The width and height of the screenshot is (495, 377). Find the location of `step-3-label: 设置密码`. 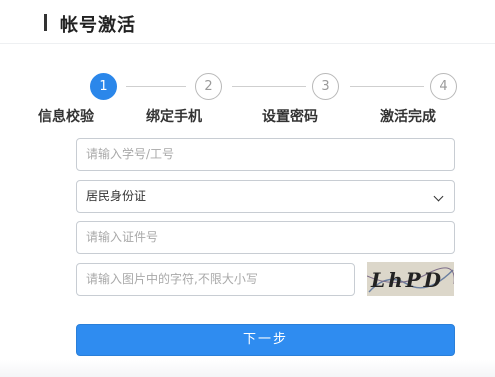

step-3-label: 设置密码 is located at coordinates (290, 117).